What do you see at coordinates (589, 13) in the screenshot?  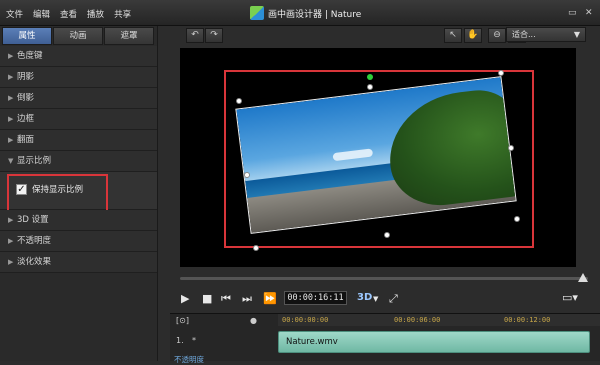 I see `close-icon: ✕` at bounding box center [589, 13].